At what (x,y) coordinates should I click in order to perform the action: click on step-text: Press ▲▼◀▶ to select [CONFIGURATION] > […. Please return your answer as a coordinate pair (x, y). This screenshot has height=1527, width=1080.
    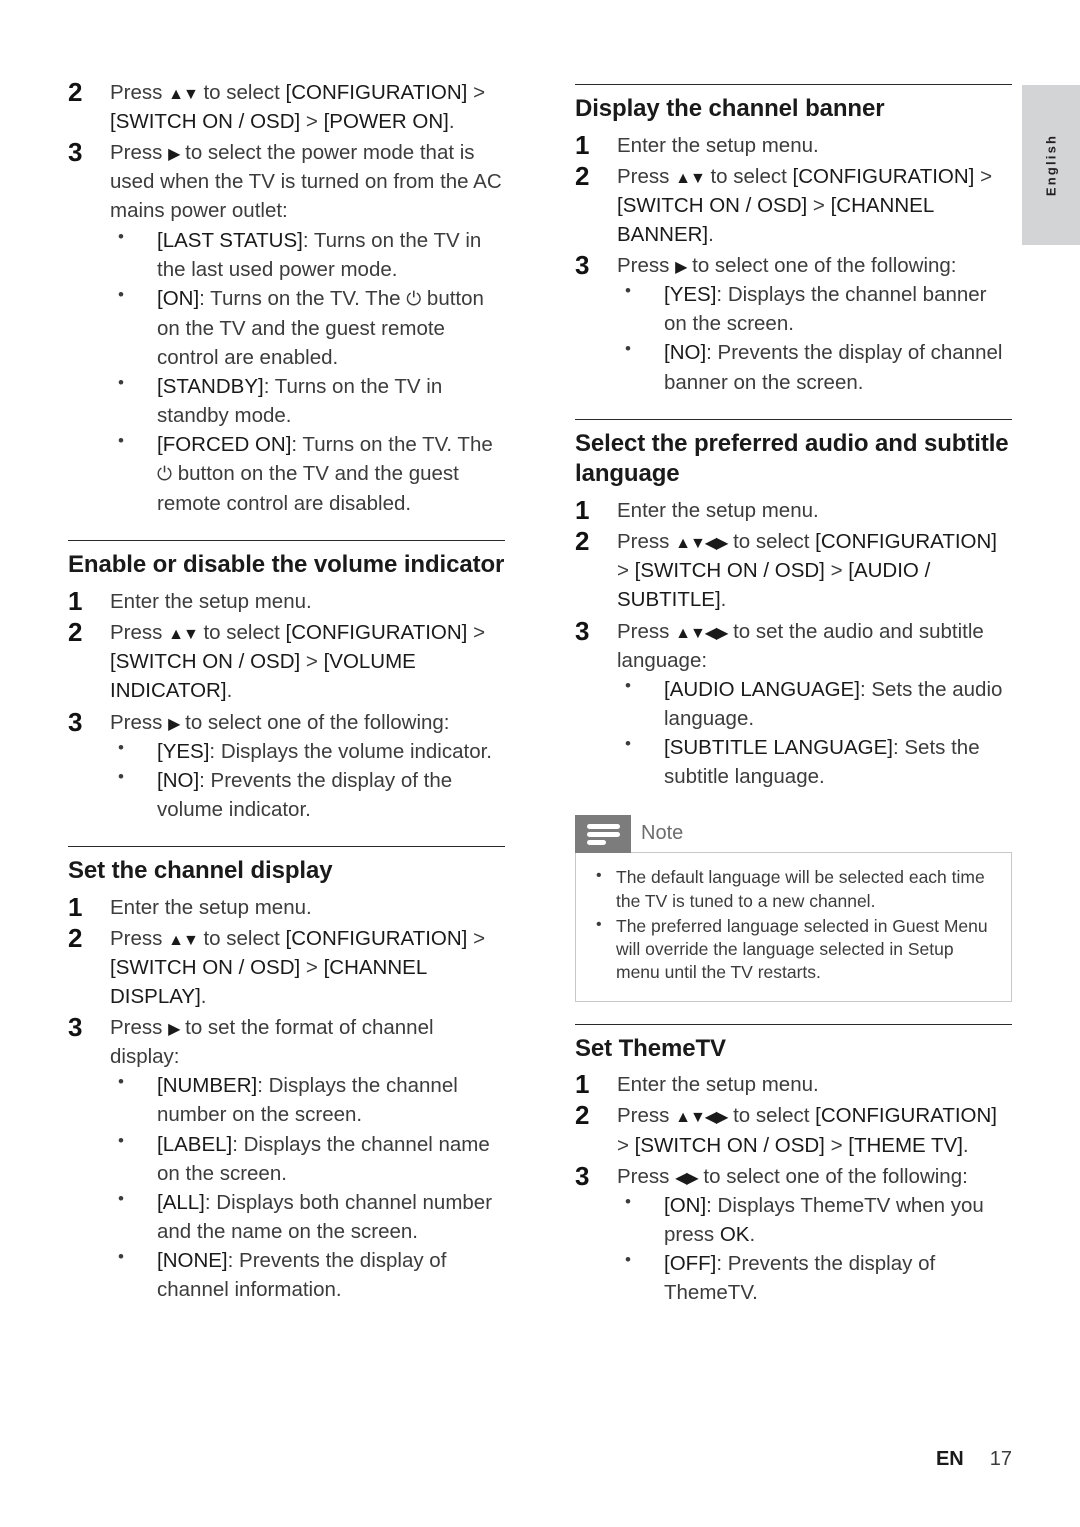
    Looking at the image, I should click on (807, 571).